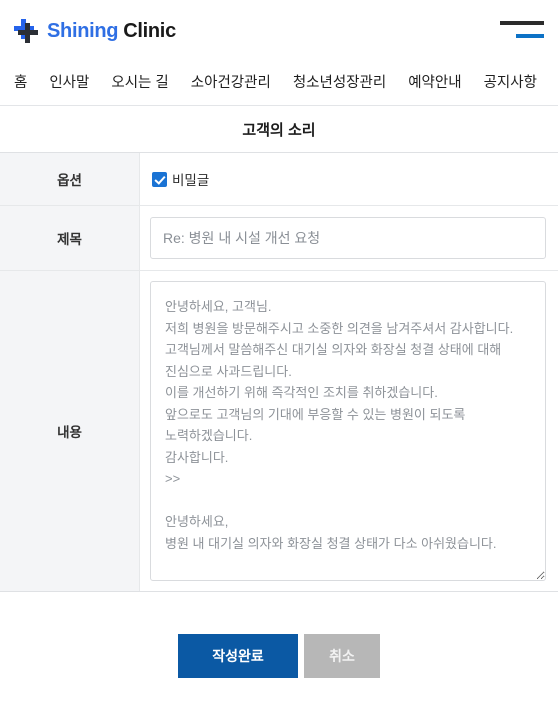 This screenshot has height=709, width=558. I want to click on submit-button: 작성완료, so click(238, 656).